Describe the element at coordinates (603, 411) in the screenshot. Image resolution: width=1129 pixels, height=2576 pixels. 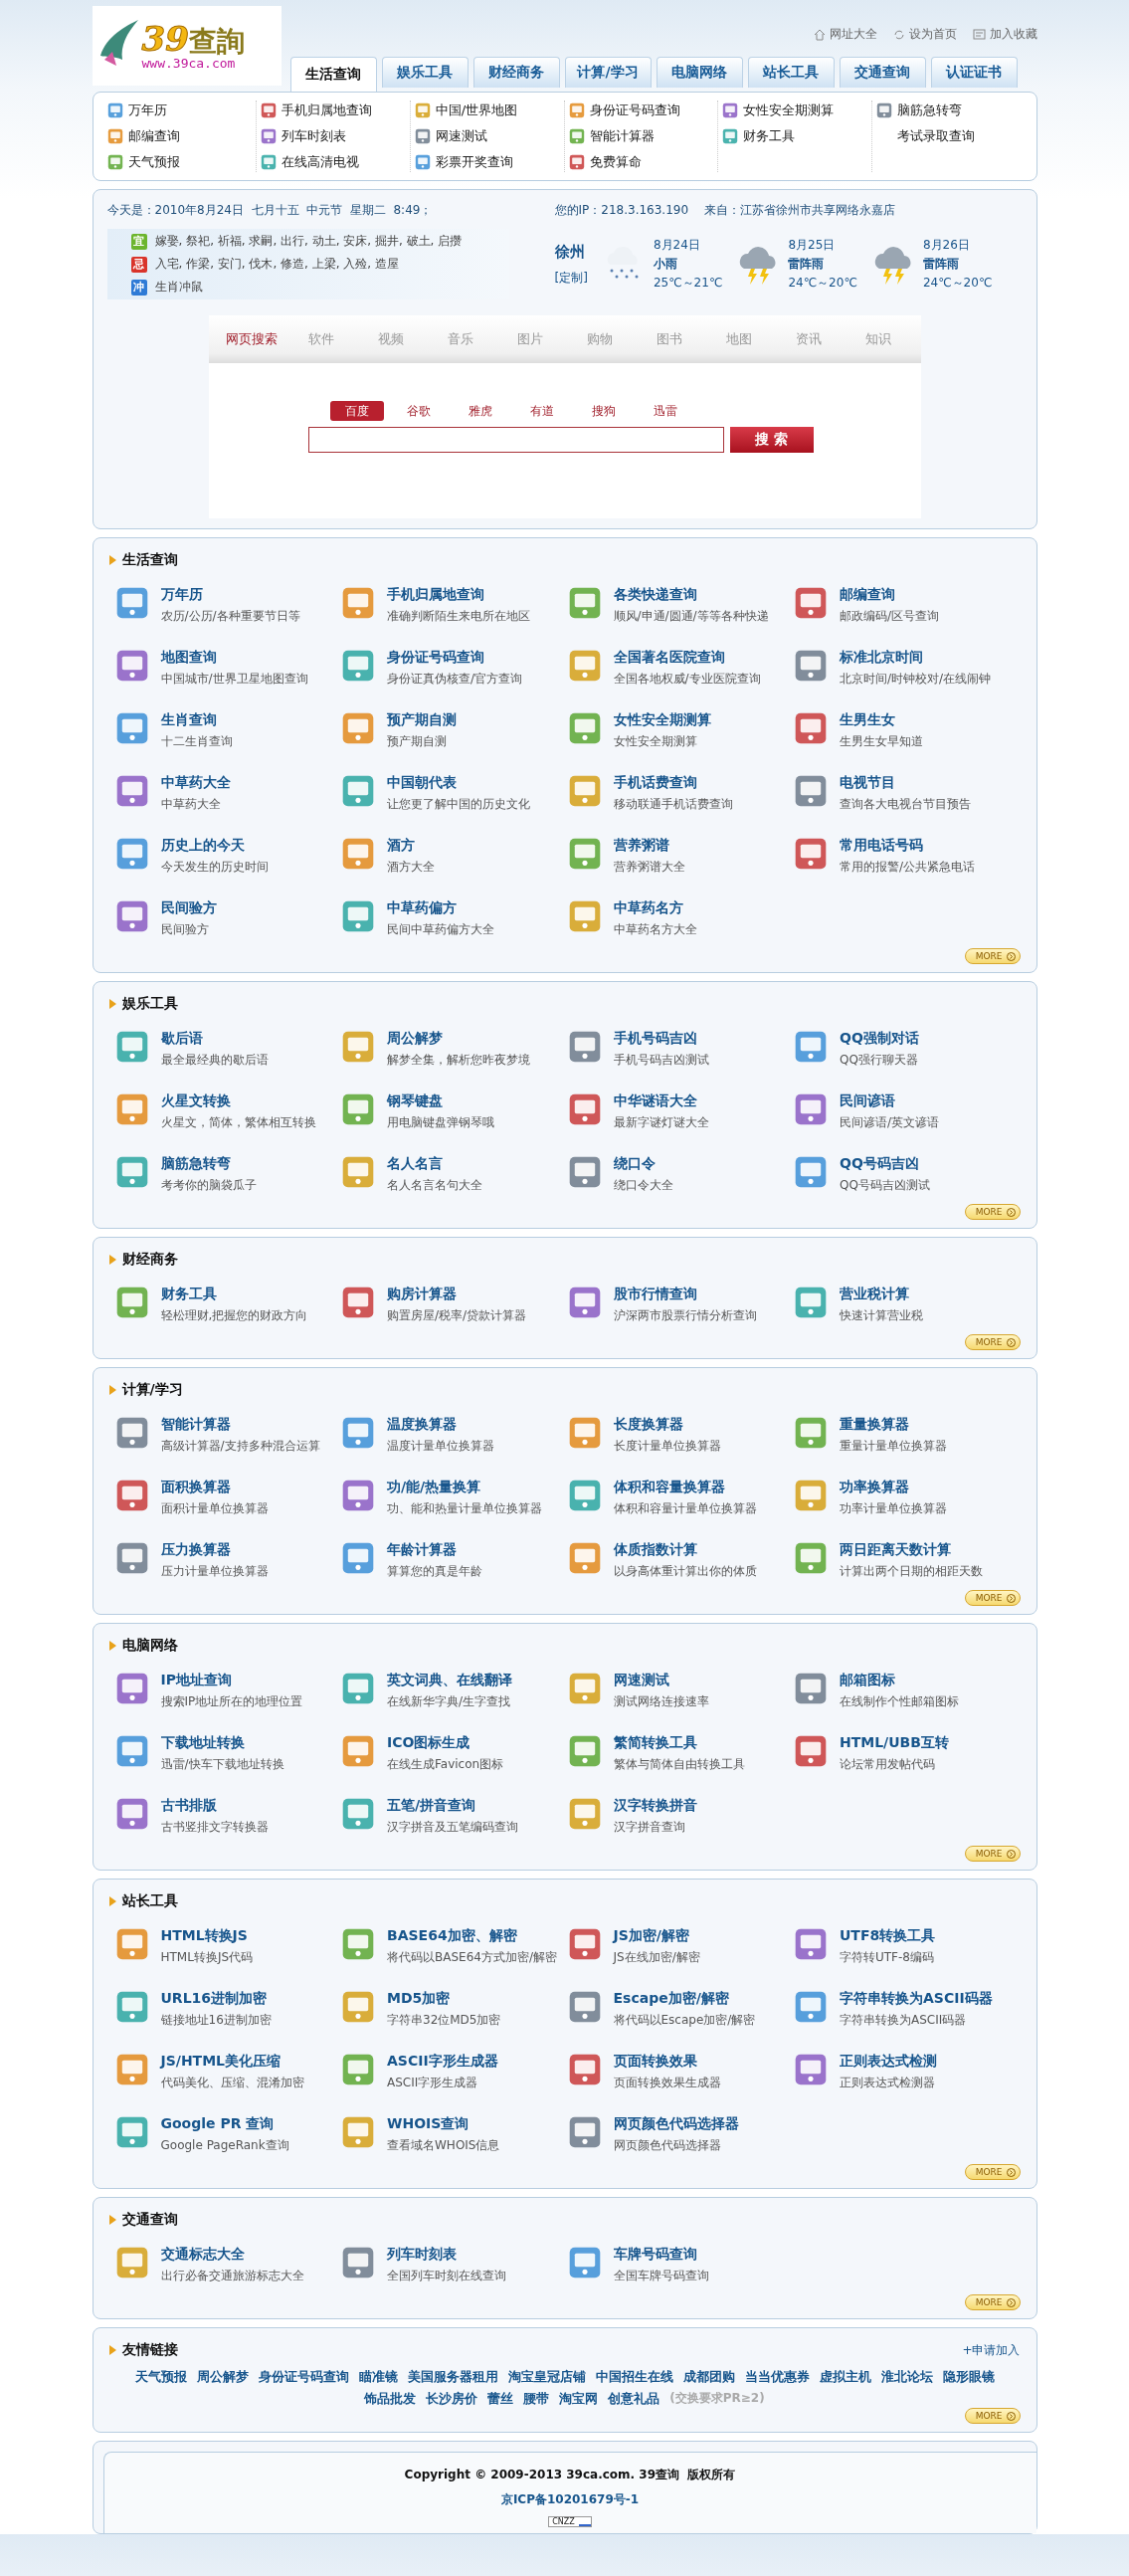
I see `engine-tab: 搜狗` at that location.